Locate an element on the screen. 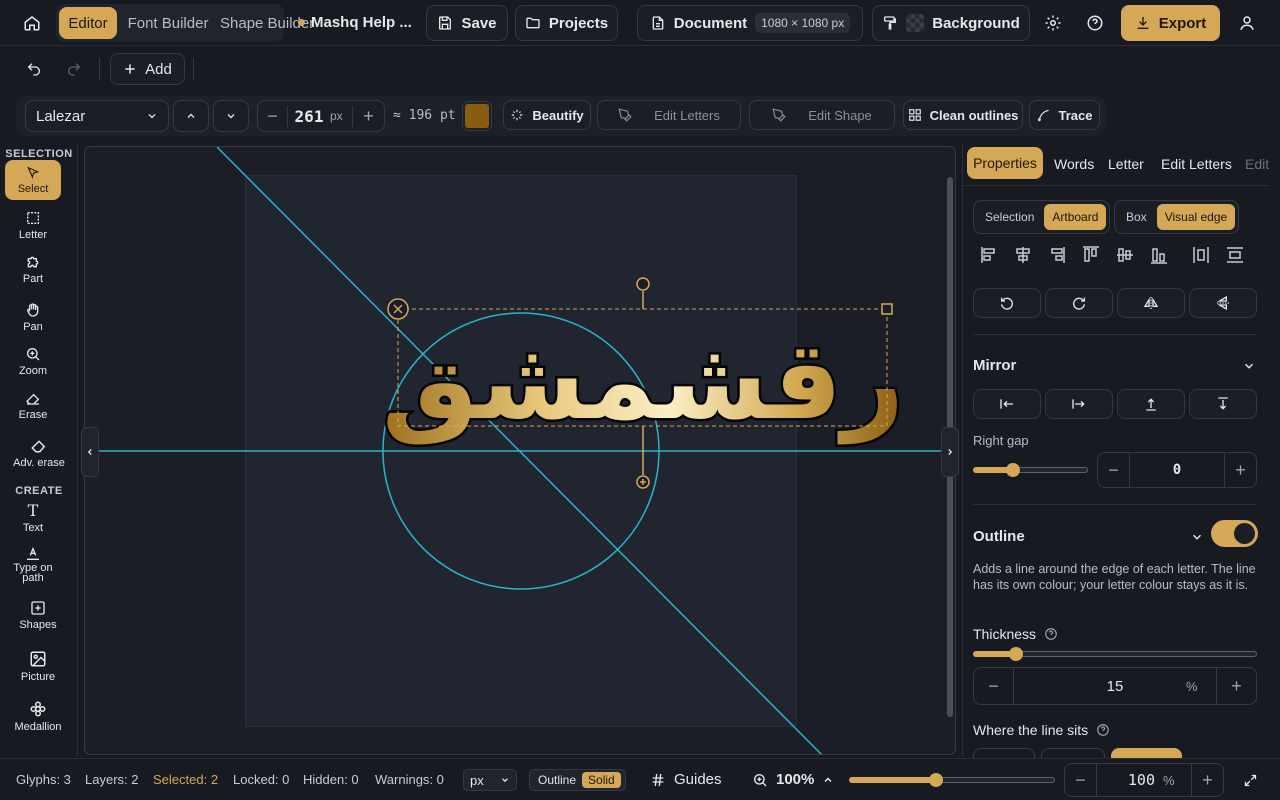  unit-select: px is located at coordinates (490, 780).